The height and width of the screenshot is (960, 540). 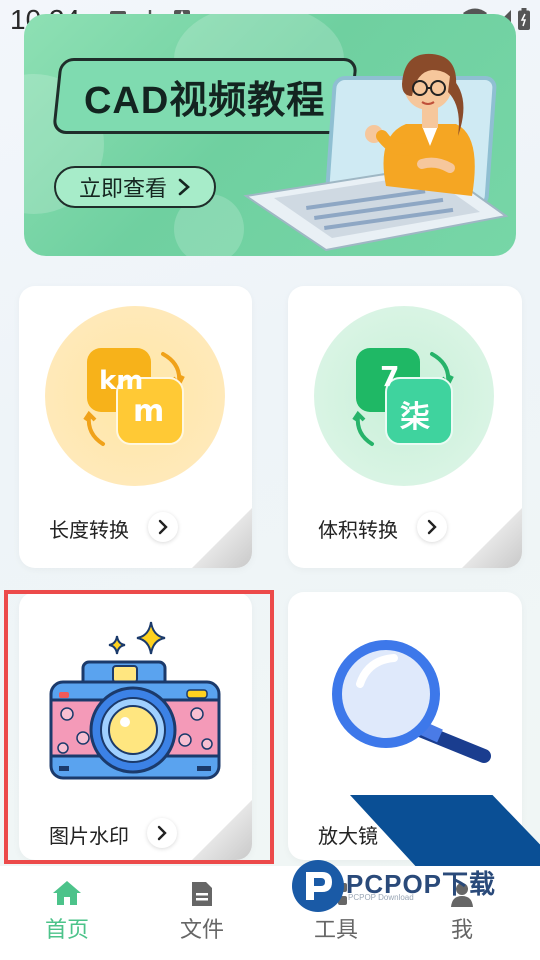 I want to click on volume-icon-seven: 7, so click(x=390, y=376).